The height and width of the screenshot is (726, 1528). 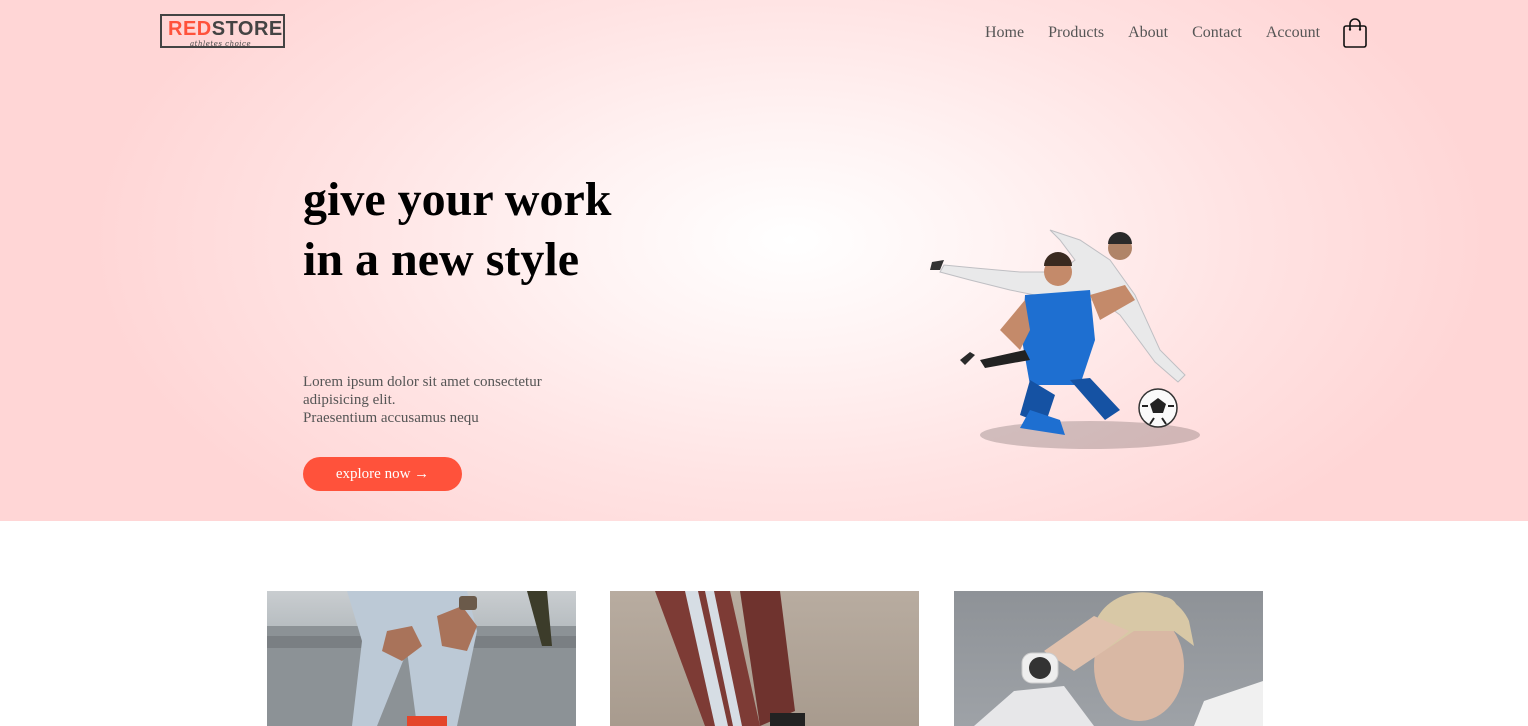 What do you see at coordinates (1217, 33) in the screenshot?
I see `nav-contact: Contact` at bounding box center [1217, 33].